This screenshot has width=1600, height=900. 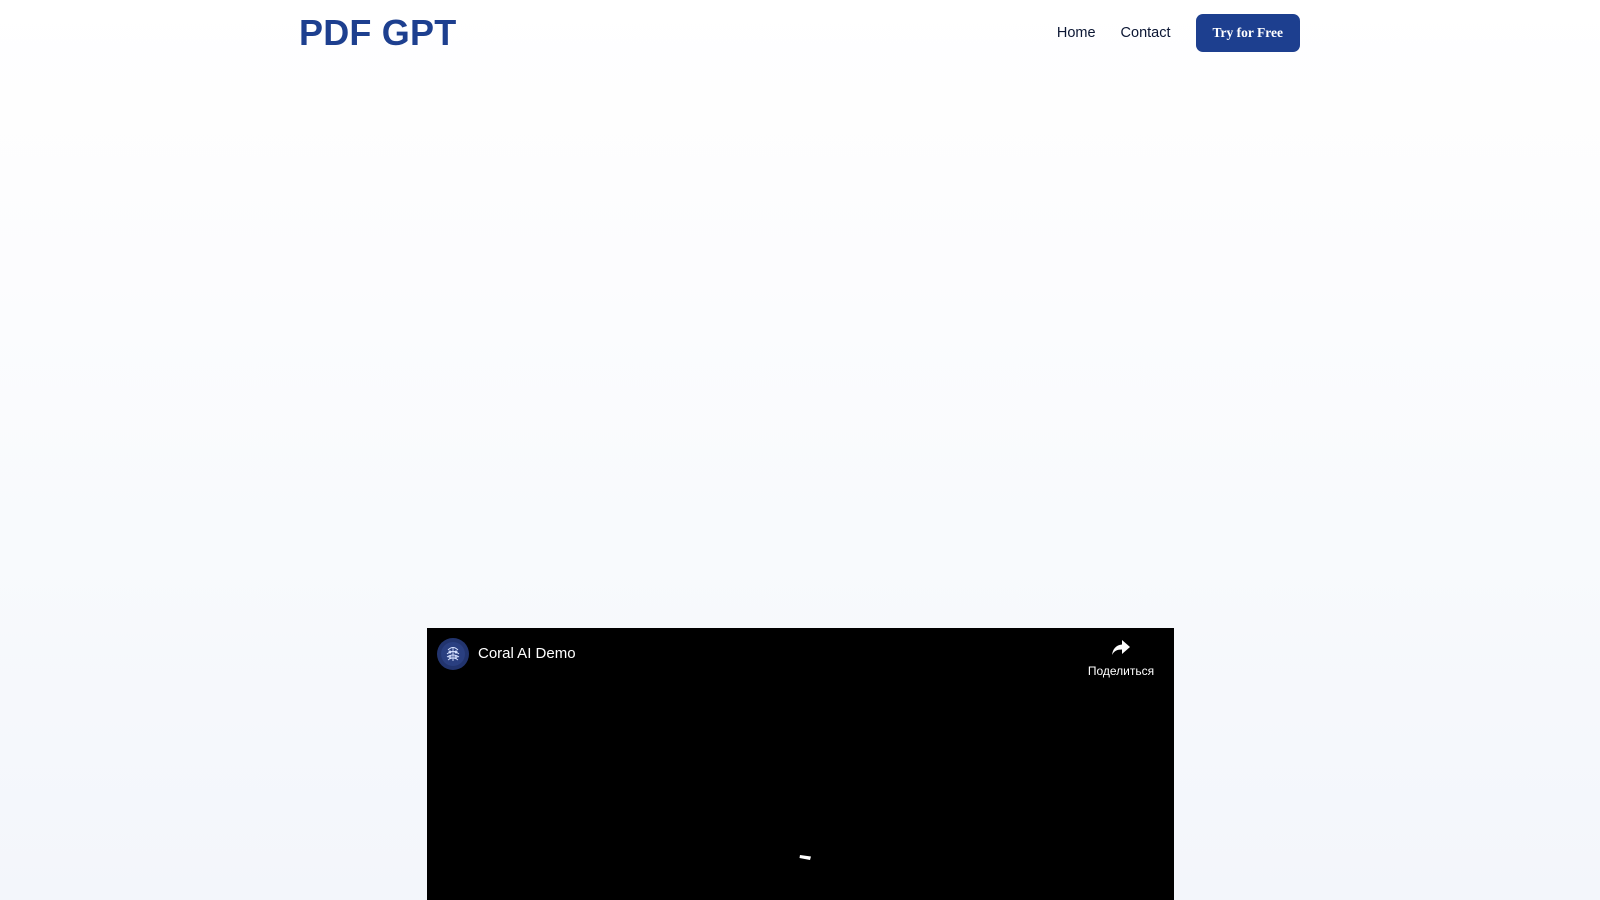 What do you see at coordinates (800, 35) in the screenshot?
I see `site-header: PDF GPT Home Contact Try for Free` at bounding box center [800, 35].